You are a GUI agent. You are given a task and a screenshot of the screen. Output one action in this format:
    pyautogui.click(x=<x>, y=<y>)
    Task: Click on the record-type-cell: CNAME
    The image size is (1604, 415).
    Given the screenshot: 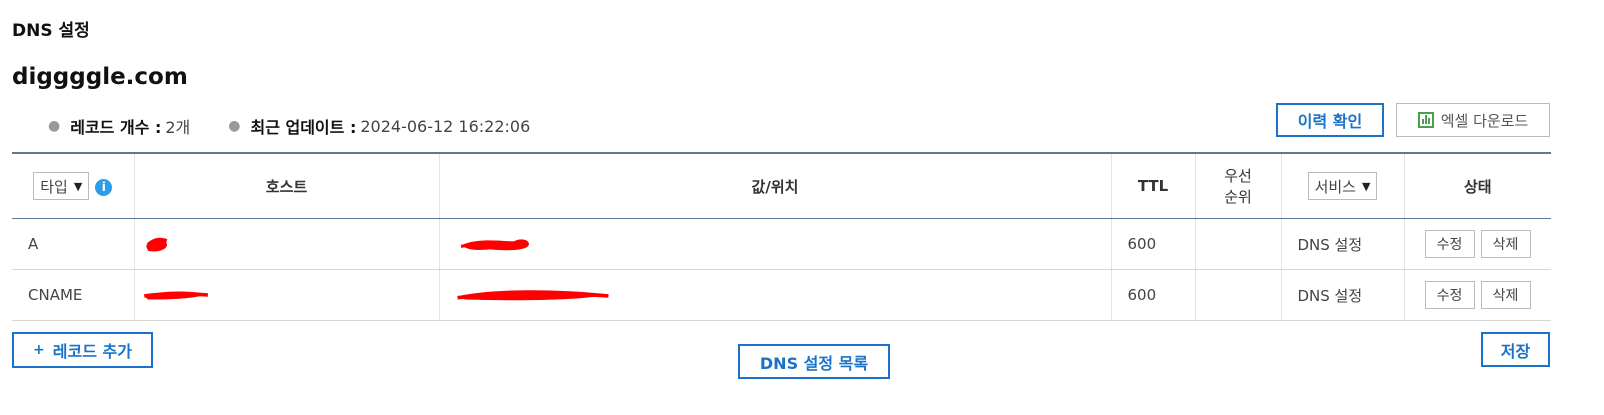 What is the action you would take?
    pyautogui.click(x=73, y=295)
    